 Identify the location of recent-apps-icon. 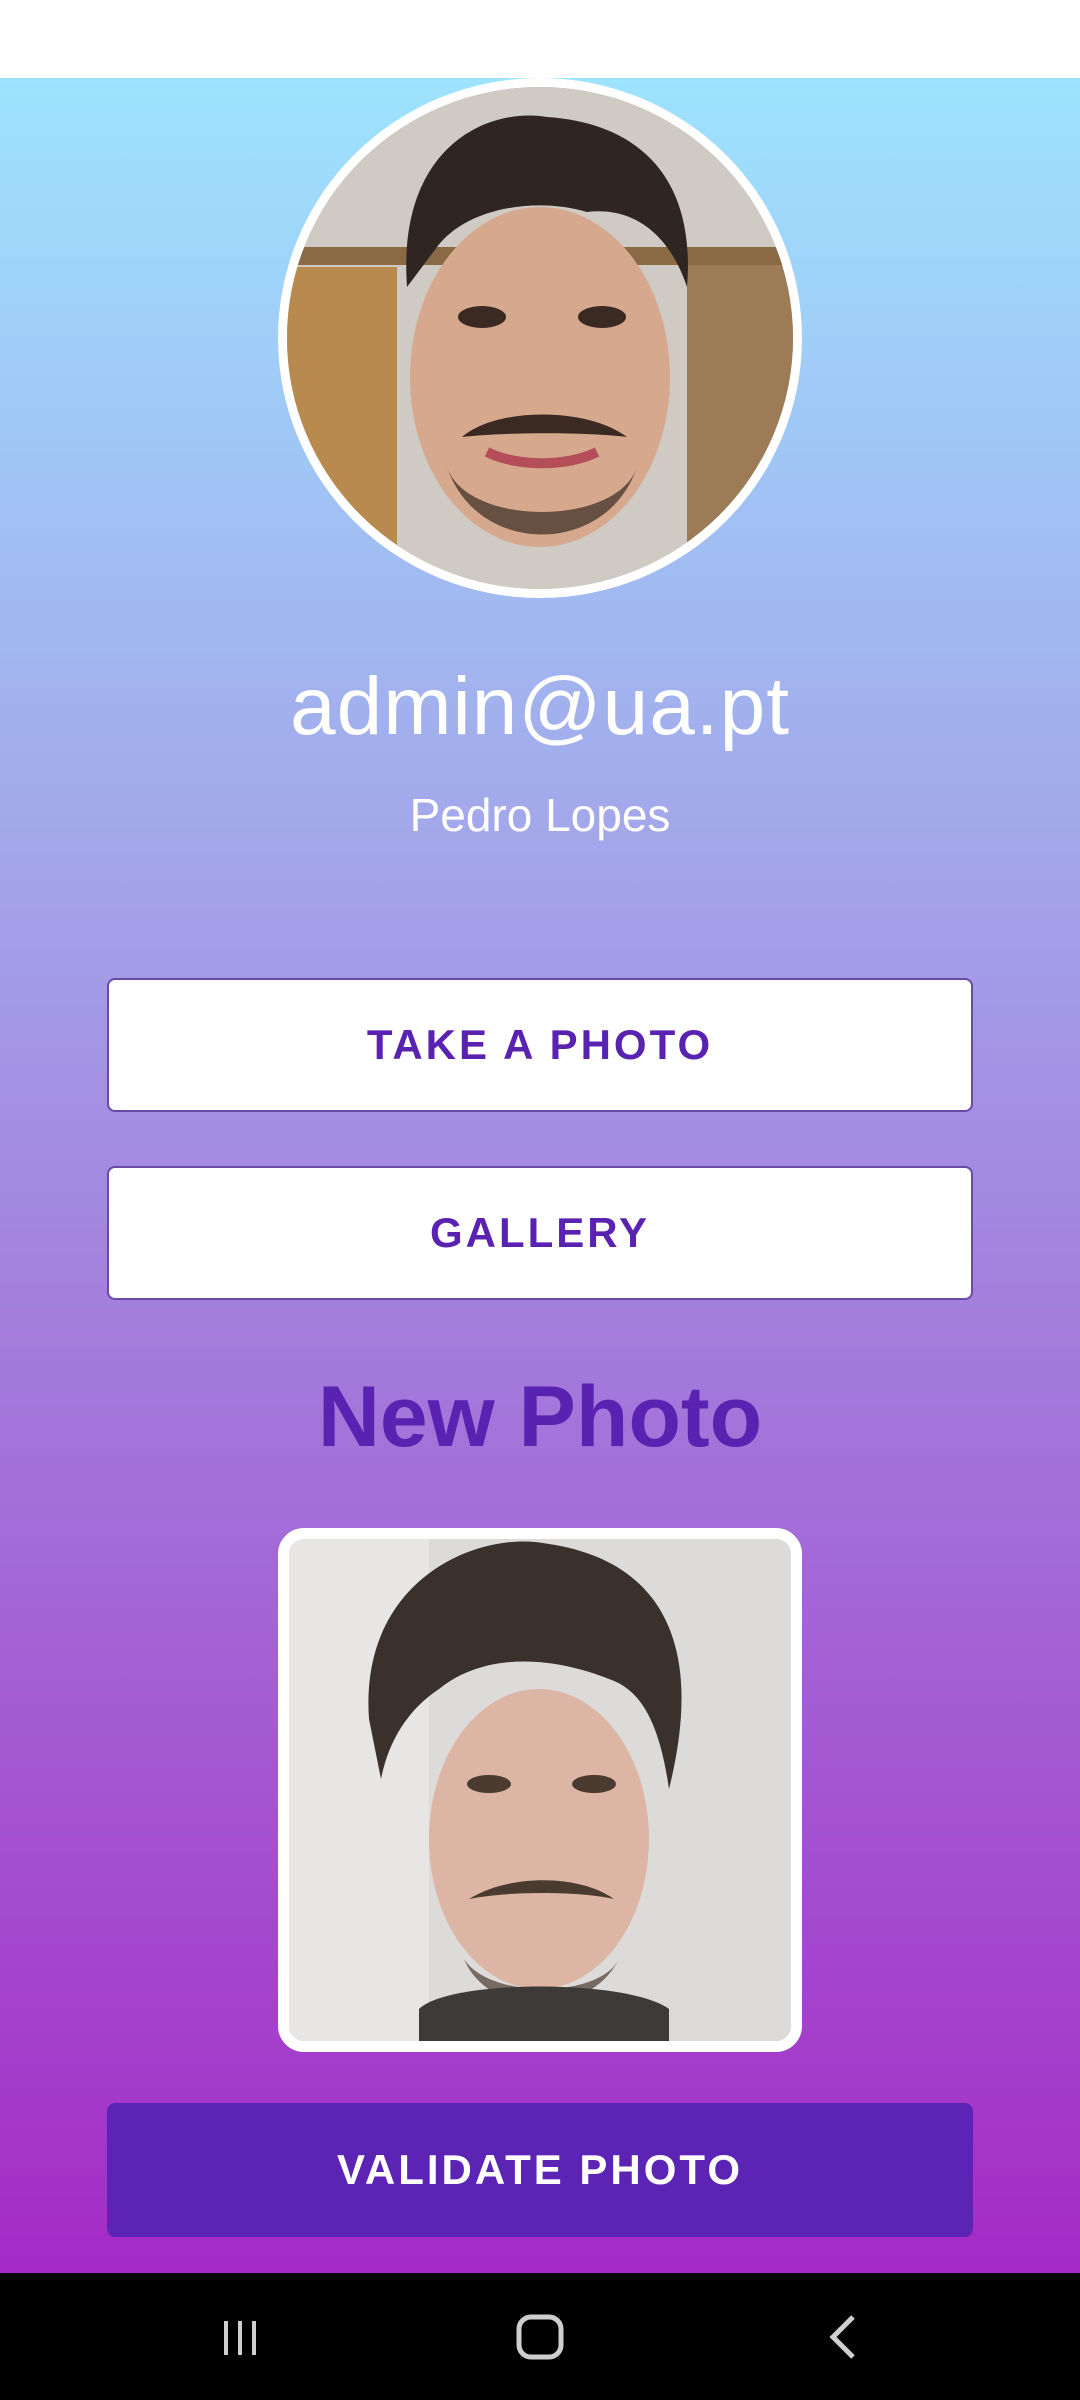
(240, 2337).